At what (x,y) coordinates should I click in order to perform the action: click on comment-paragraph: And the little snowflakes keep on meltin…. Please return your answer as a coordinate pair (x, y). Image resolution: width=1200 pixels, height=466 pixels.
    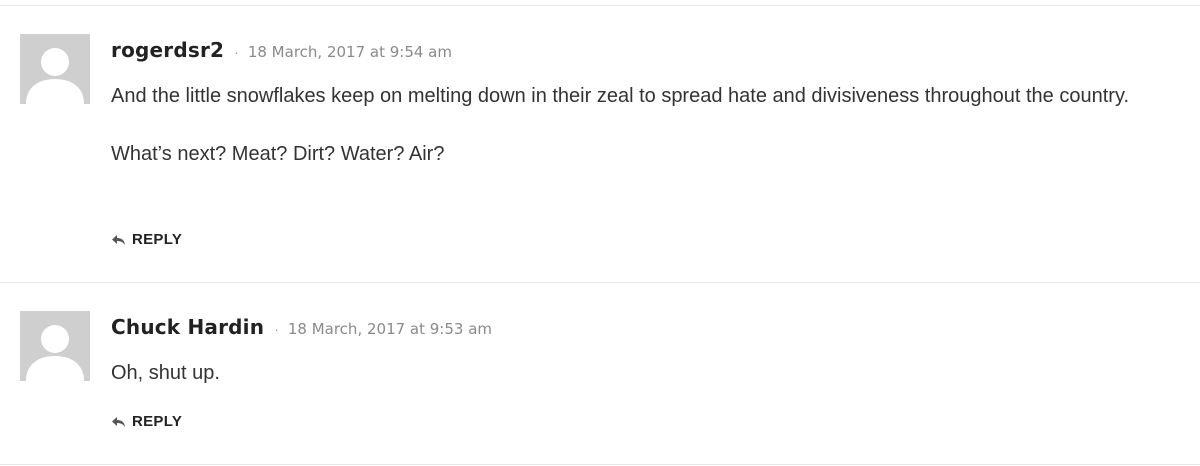
    Looking at the image, I should click on (620, 96).